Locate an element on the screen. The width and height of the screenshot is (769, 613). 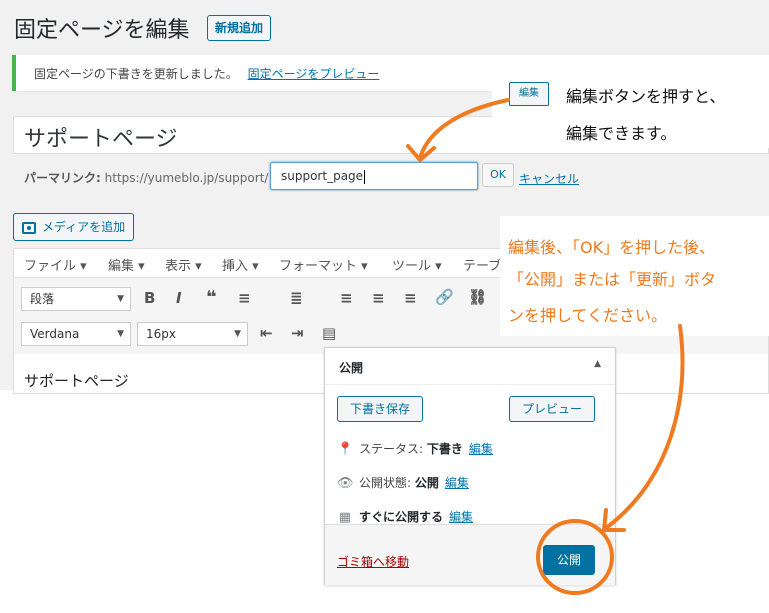
bold-icon: B is located at coordinates (149, 298).